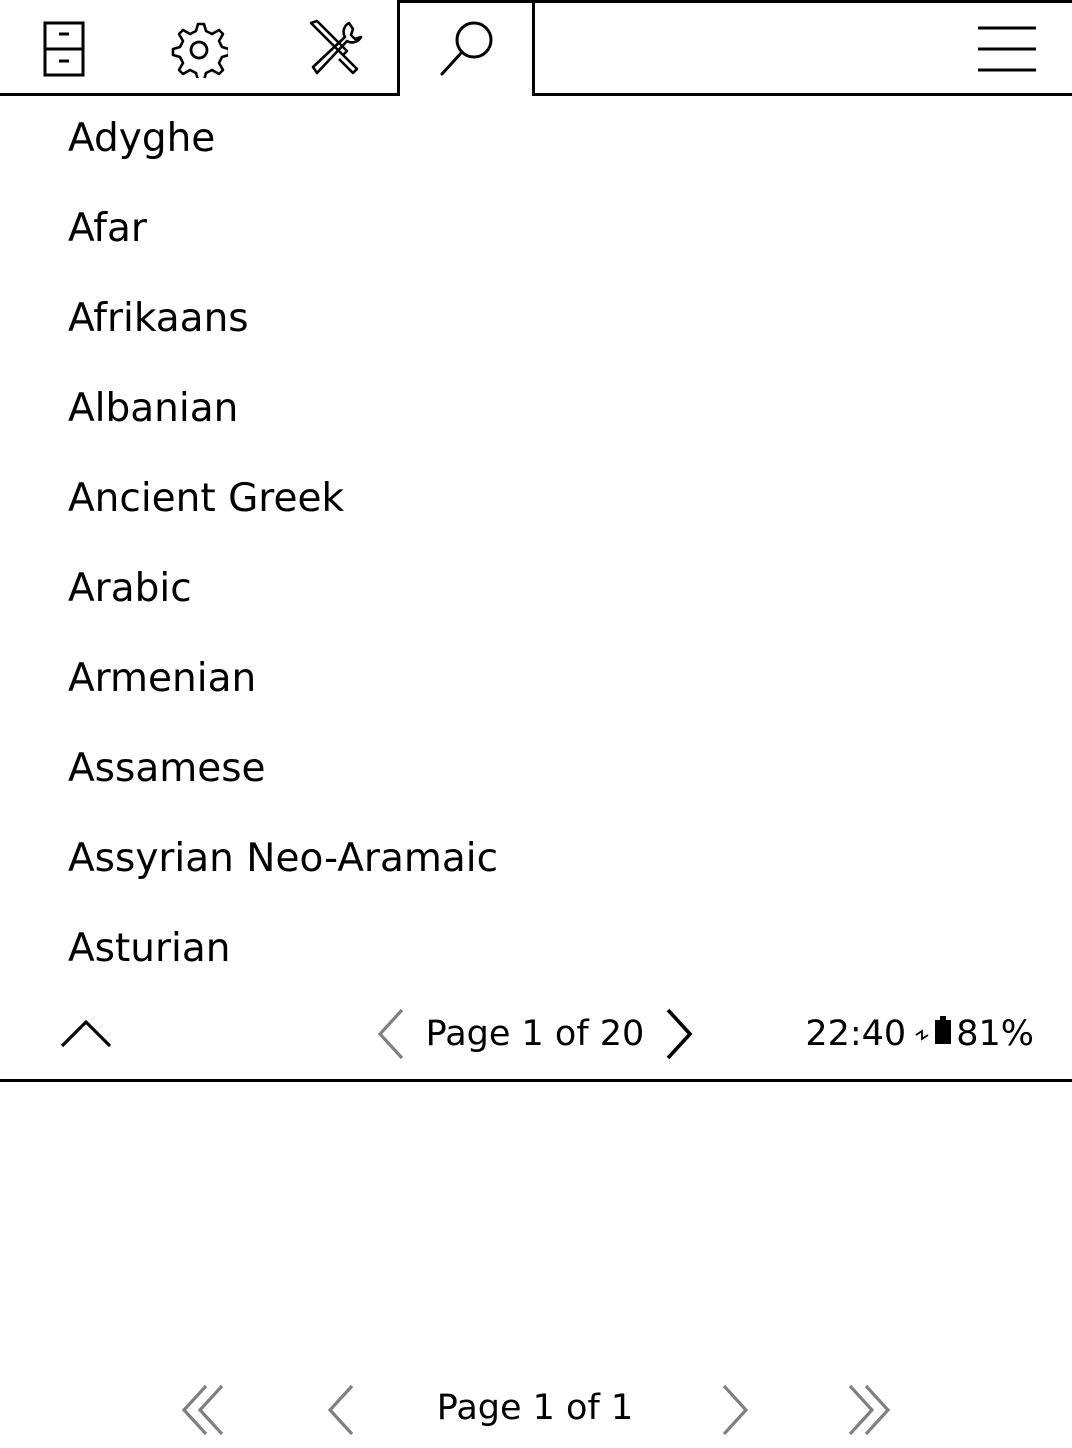 The image size is (1072, 1448). I want to click on hamburger-menu-icon, so click(1007, 49).